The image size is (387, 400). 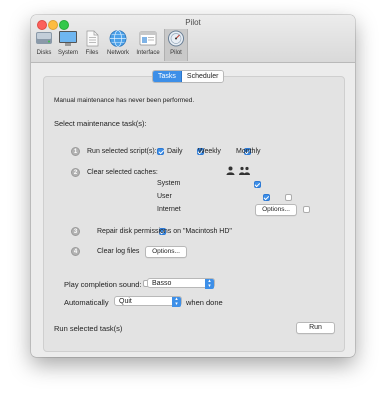 I want to click on cache-user-label: User, so click(x=164, y=196).